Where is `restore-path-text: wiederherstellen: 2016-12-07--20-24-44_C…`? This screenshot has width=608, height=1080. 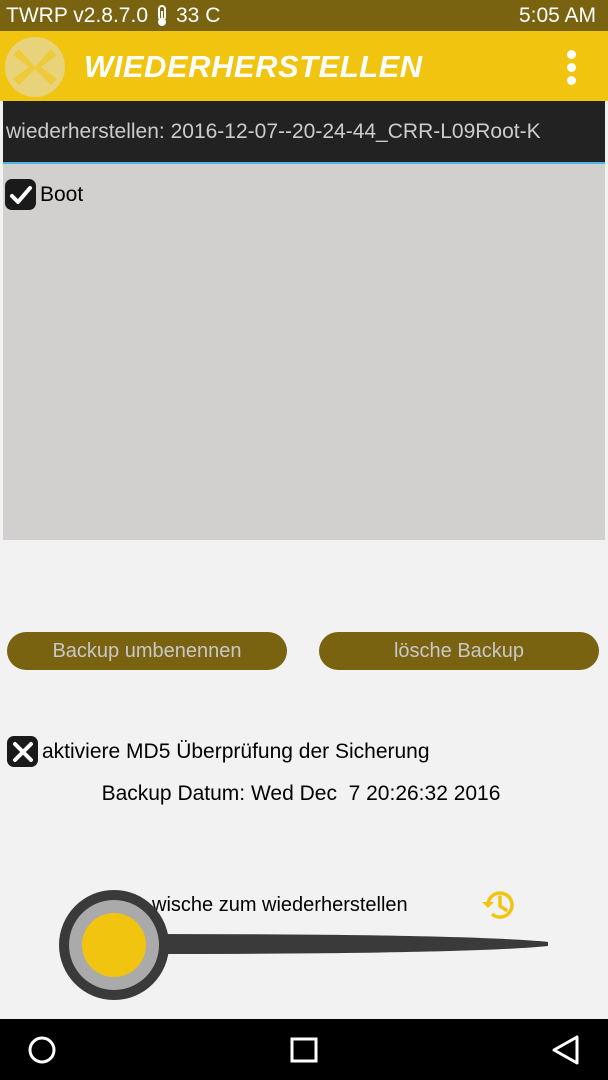 restore-path-text: wiederherstellen: 2016-12-07--20-24-44_C… is located at coordinates (273, 131).